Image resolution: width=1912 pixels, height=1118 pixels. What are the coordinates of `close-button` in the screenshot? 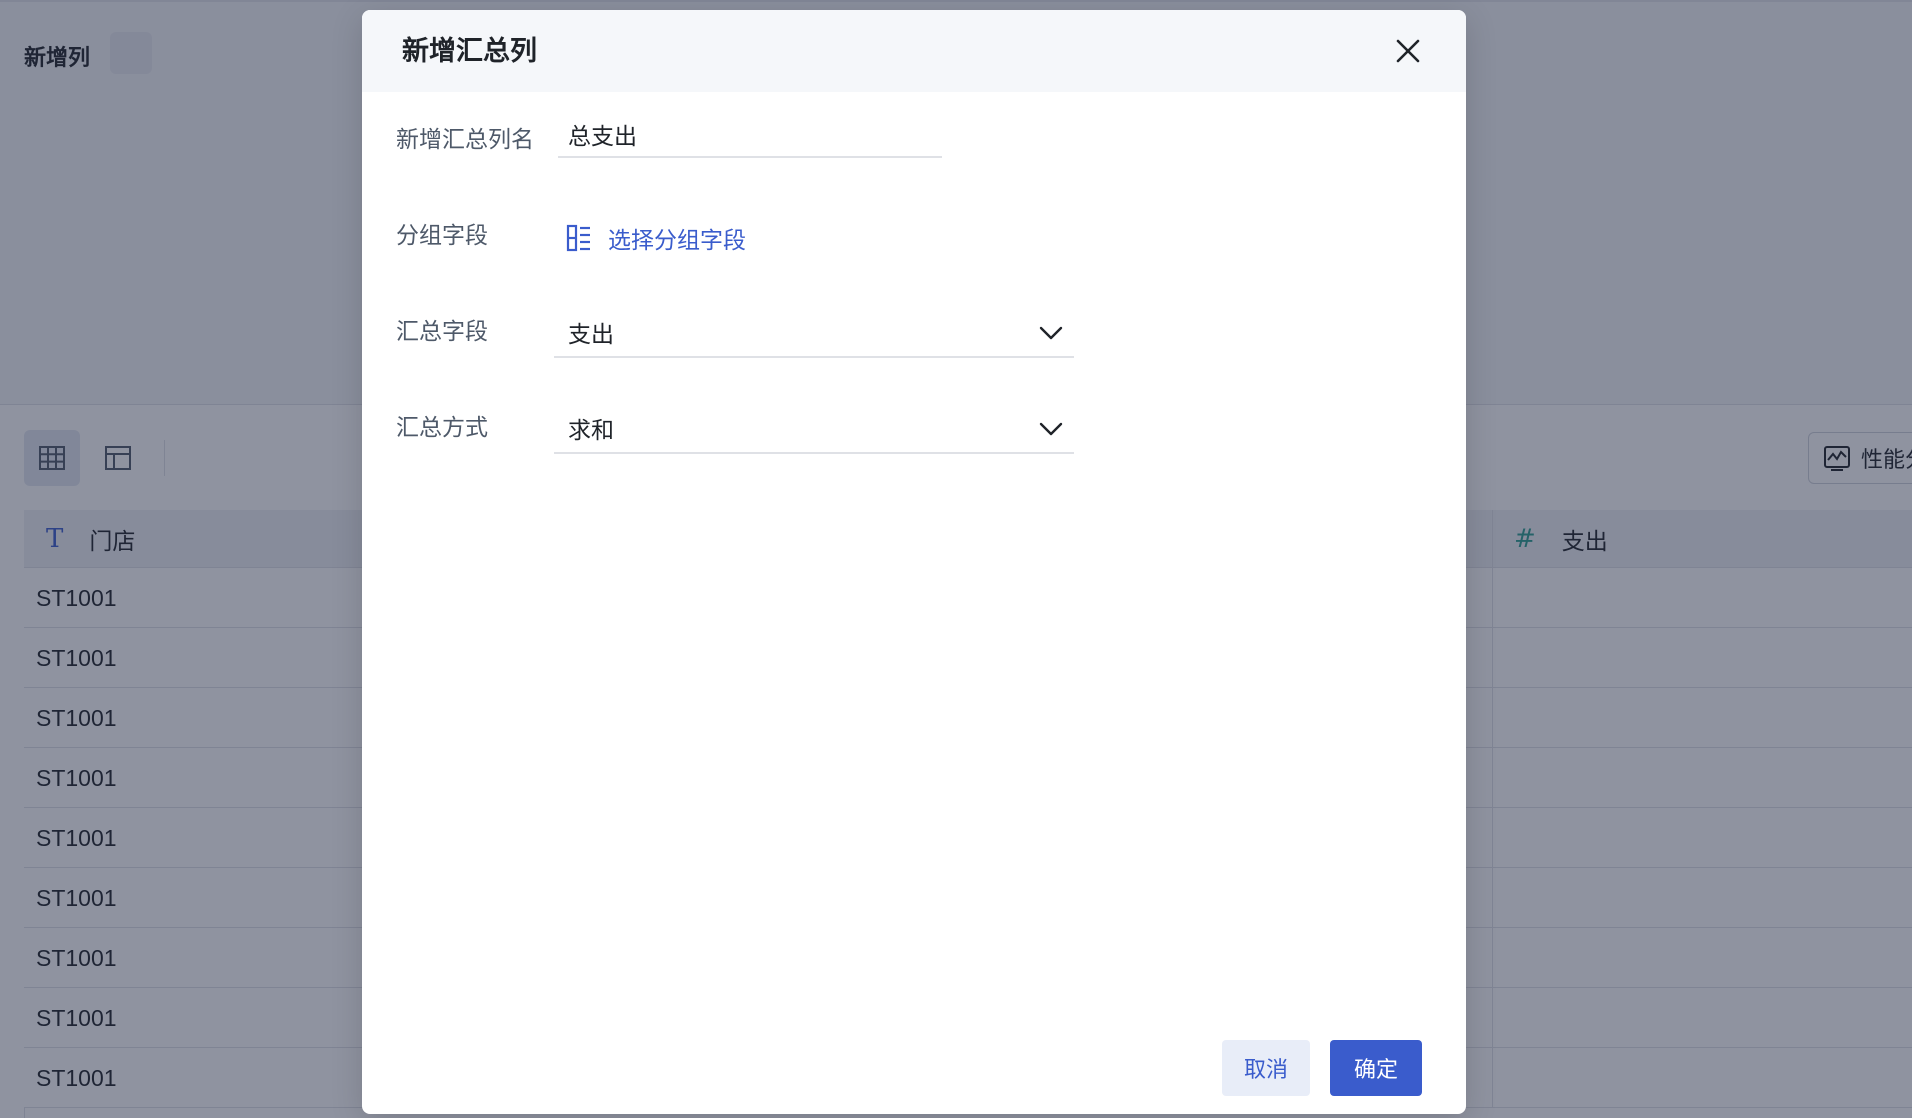 It's located at (1408, 51).